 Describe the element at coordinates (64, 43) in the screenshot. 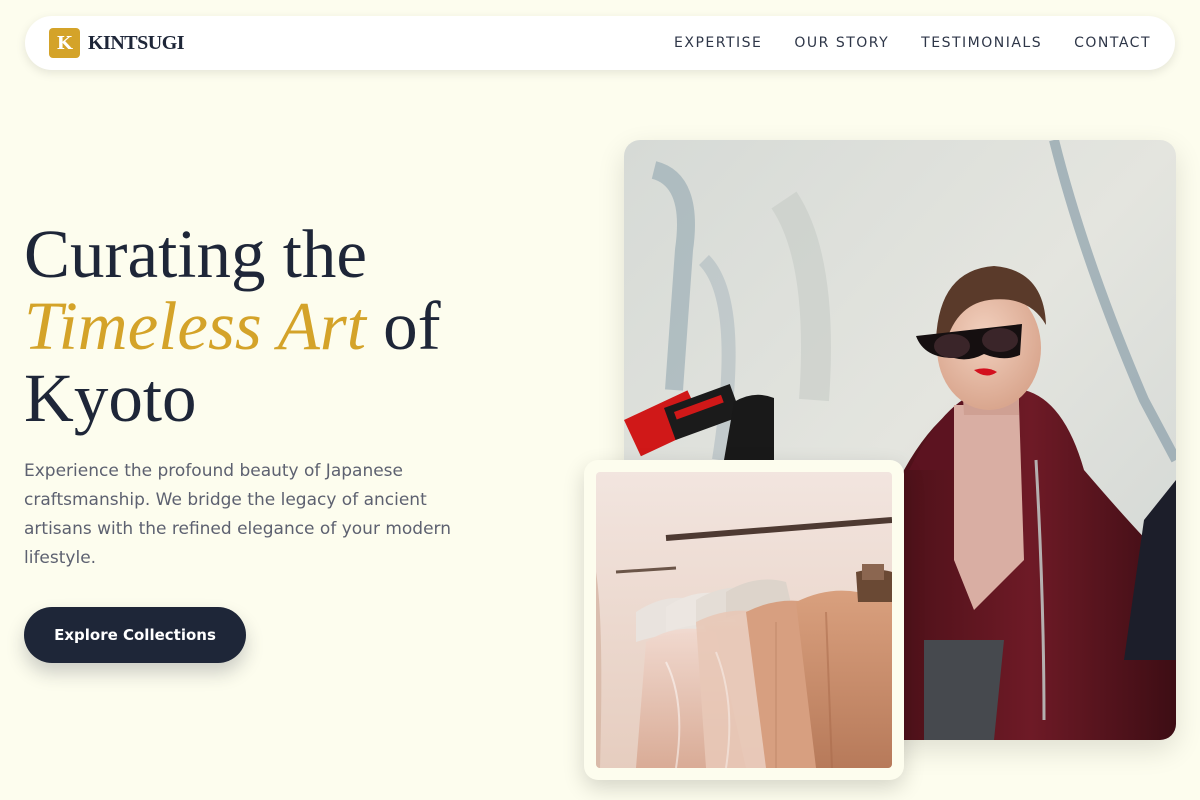

I see `brand-mark-icon: K` at that location.